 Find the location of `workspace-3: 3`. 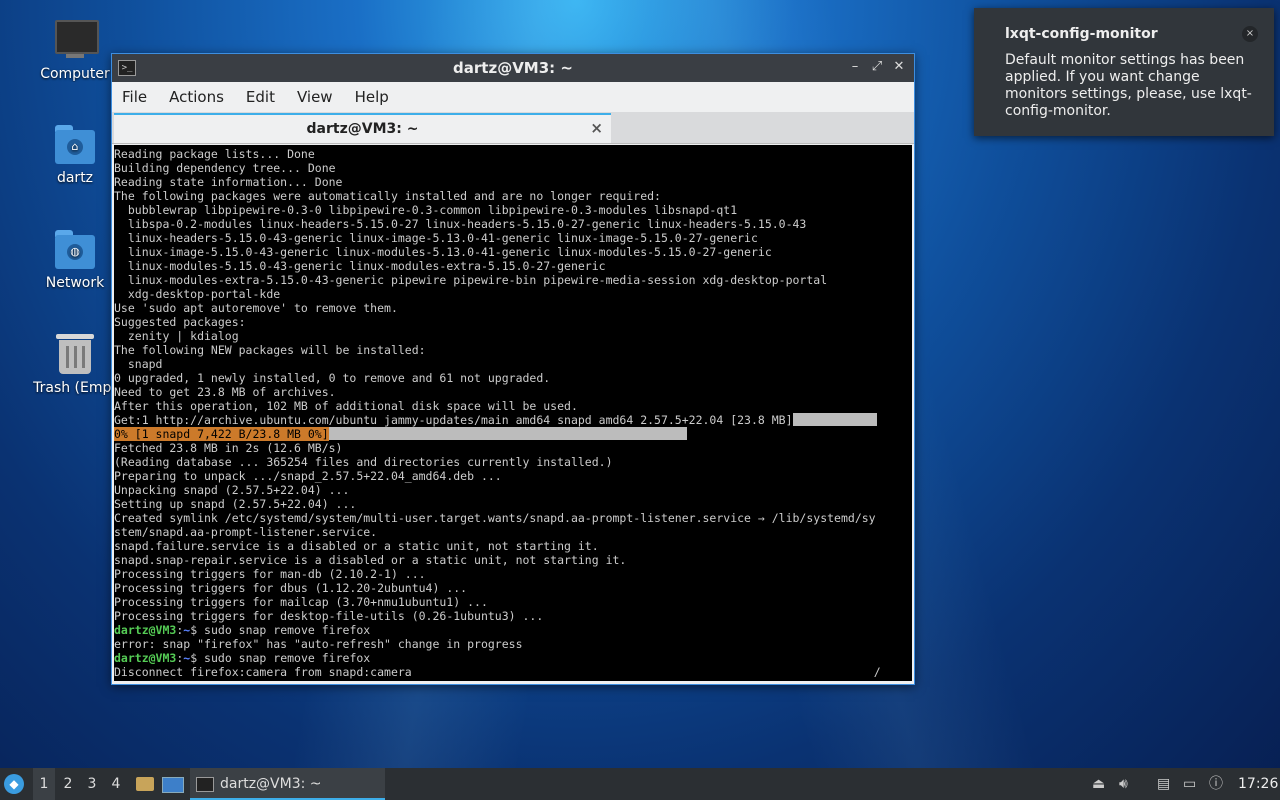

workspace-3: 3 is located at coordinates (92, 784).